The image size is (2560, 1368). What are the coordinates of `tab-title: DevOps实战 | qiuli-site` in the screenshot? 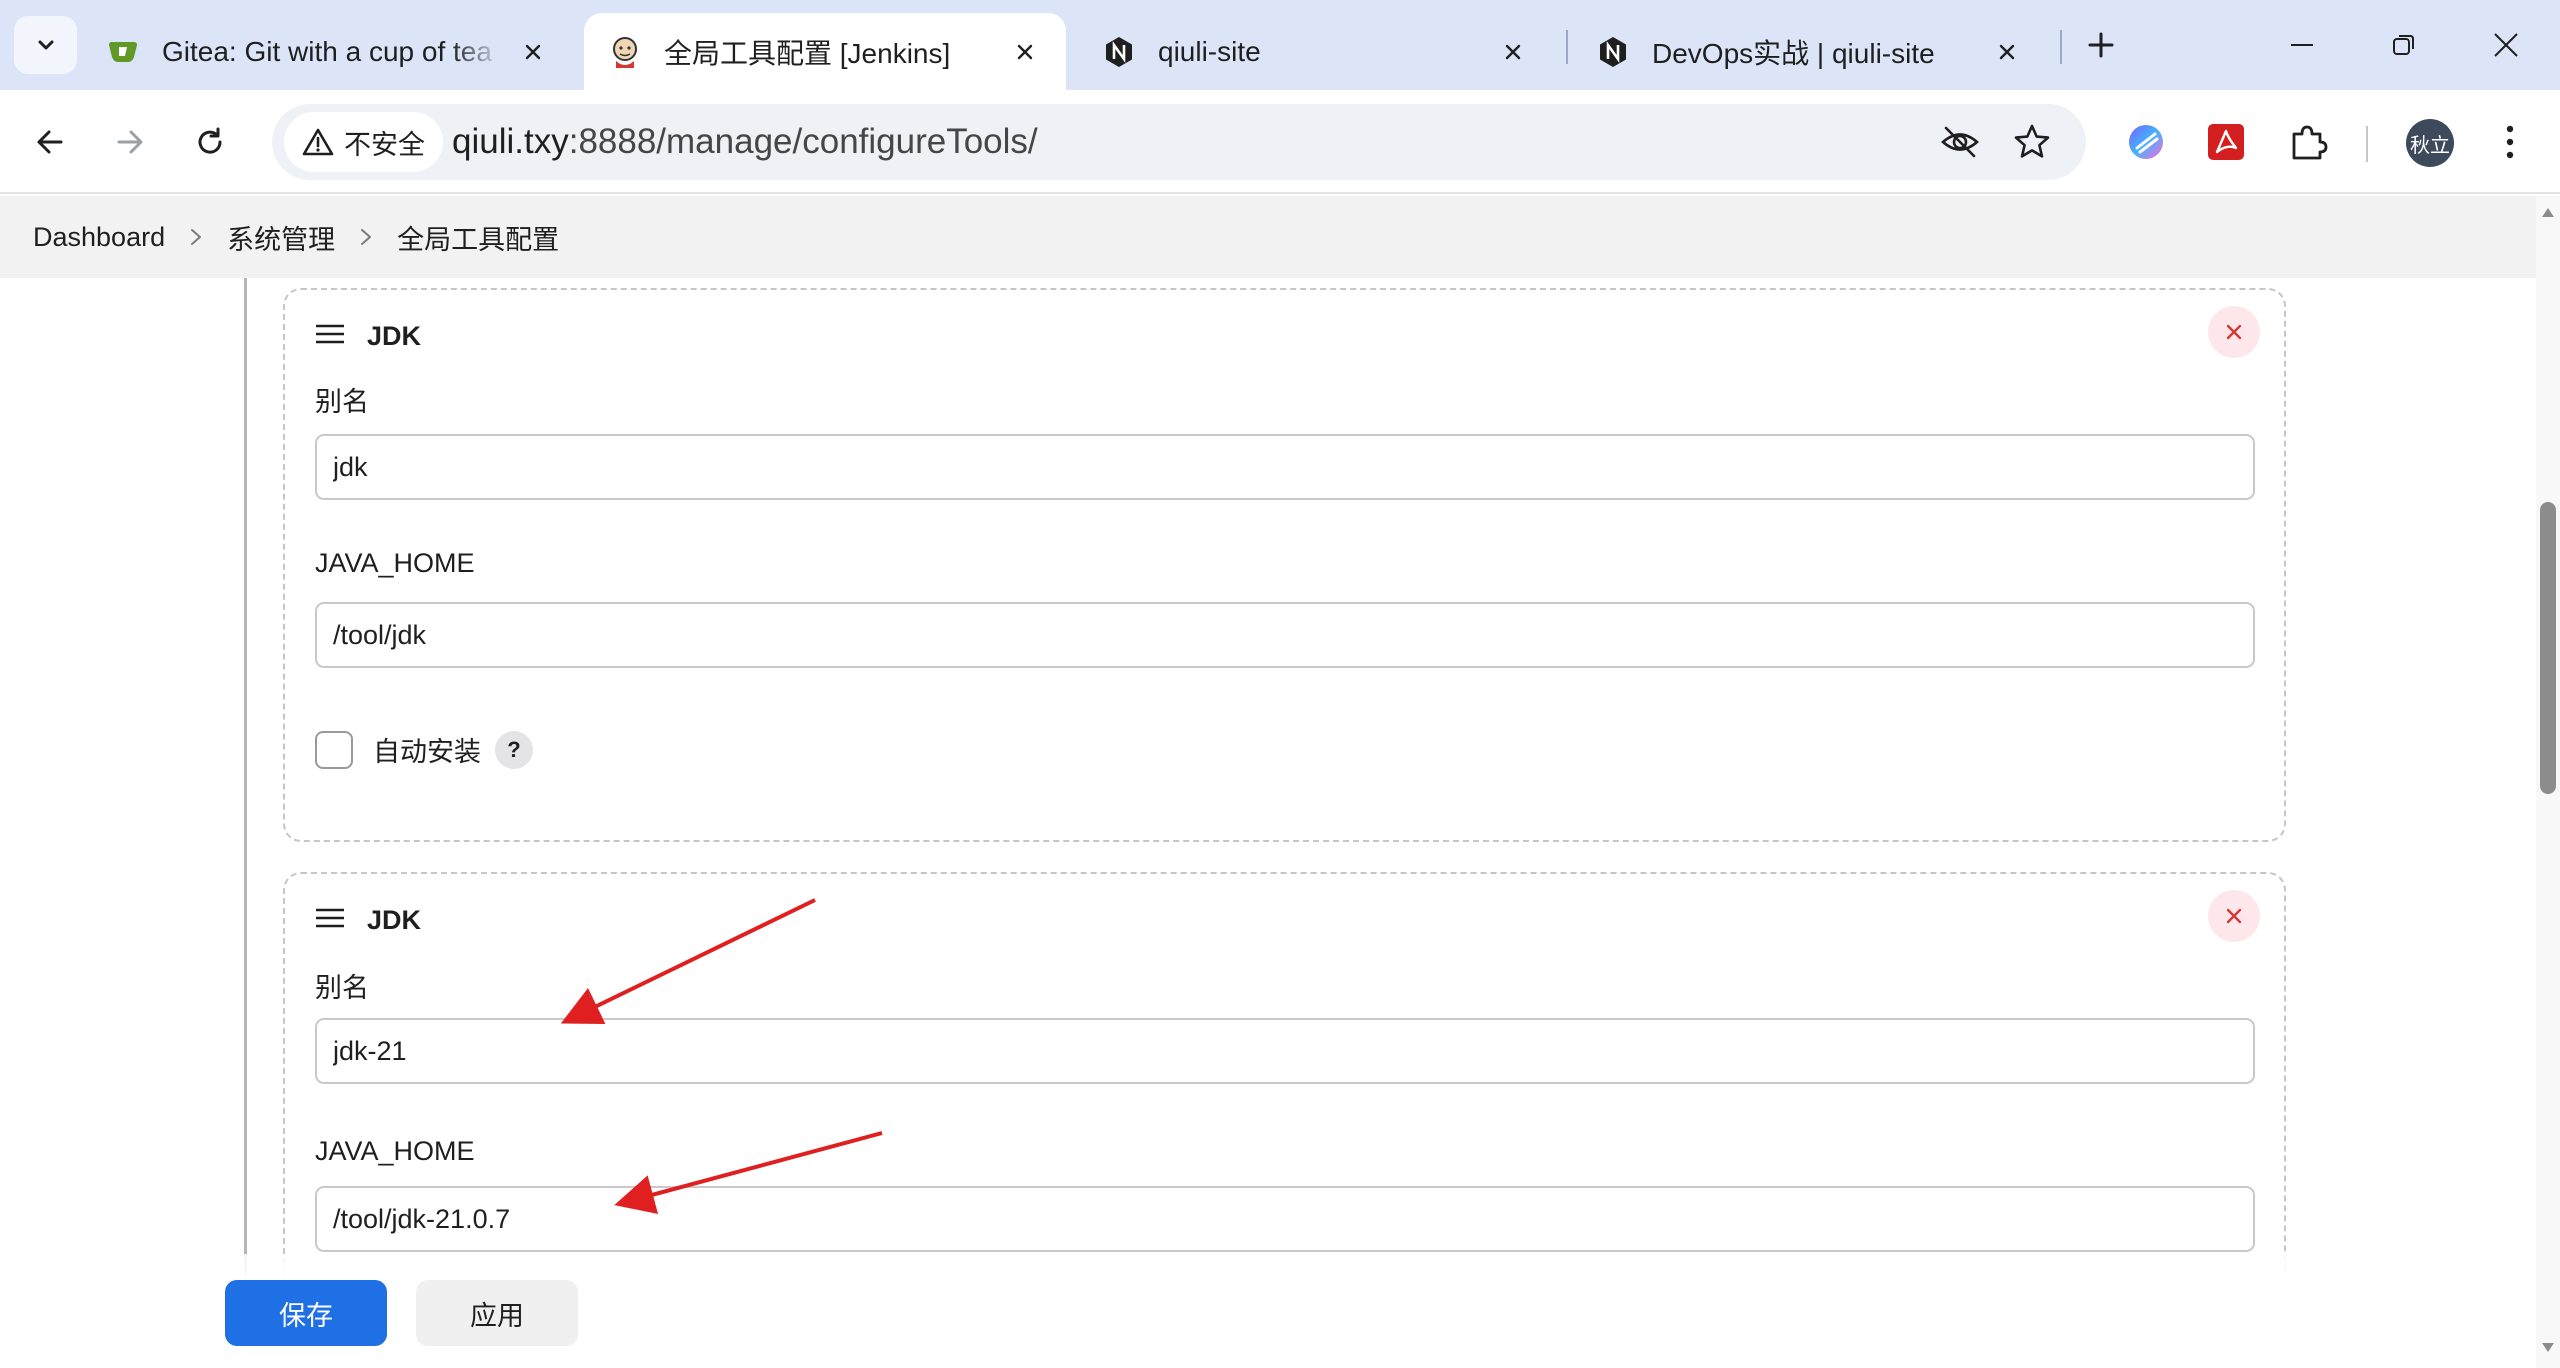 It's located at (1793, 53).